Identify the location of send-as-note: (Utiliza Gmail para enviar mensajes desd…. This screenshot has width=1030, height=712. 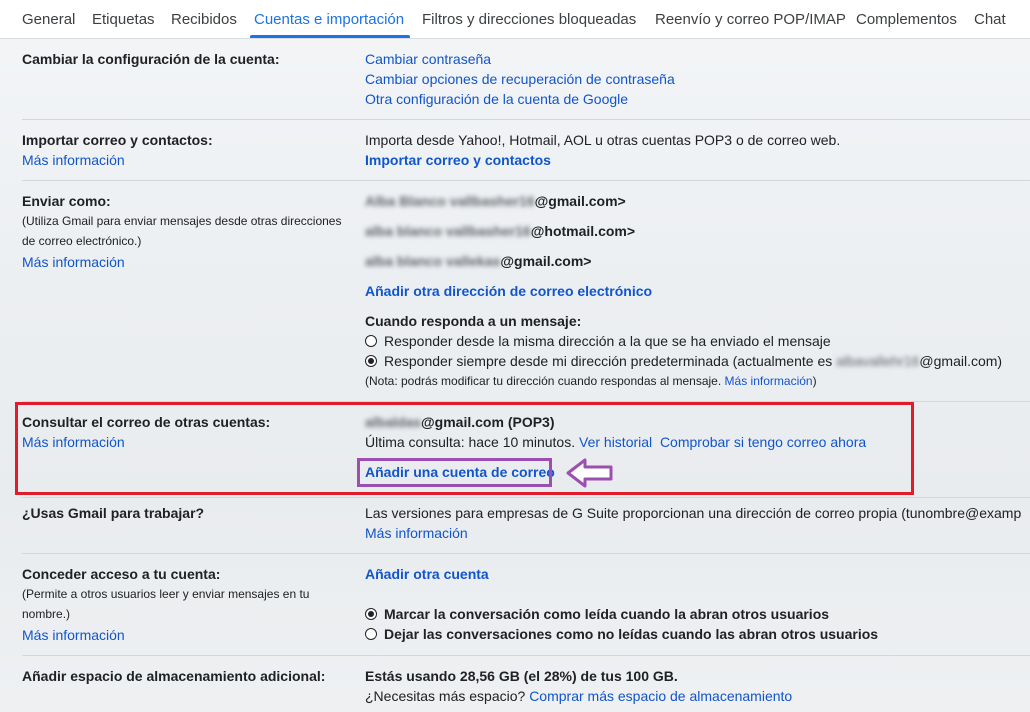
(182, 221).